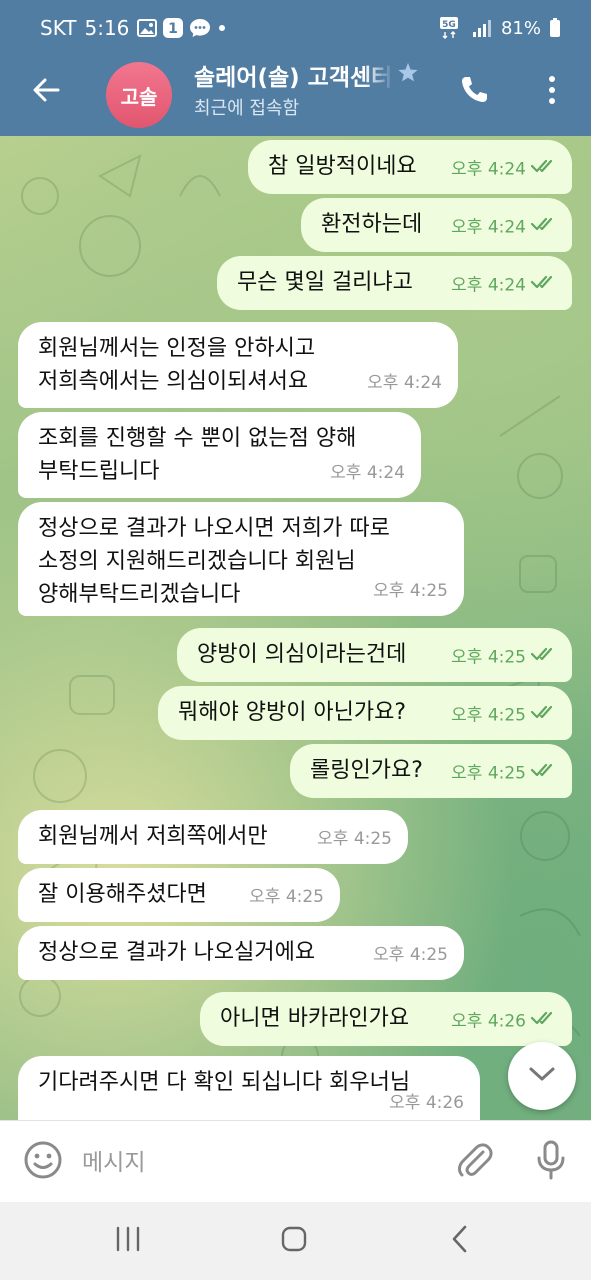 The image size is (591, 1280). I want to click on message-bubble-incoming: 기다려주시면 다 확인 되십니다 회우너님 오후 4:26, so click(249, 1088).